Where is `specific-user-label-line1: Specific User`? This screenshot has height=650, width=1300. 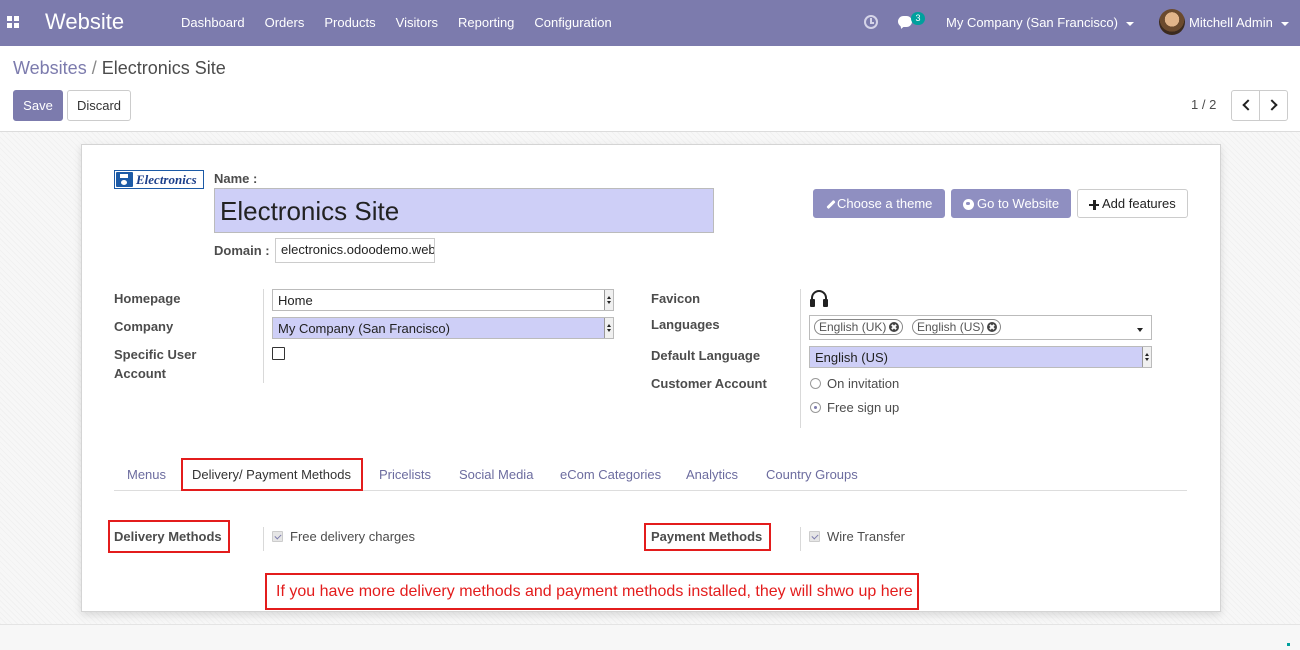
specific-user-label-line1: Specific User is located at coordinates (155, 354).